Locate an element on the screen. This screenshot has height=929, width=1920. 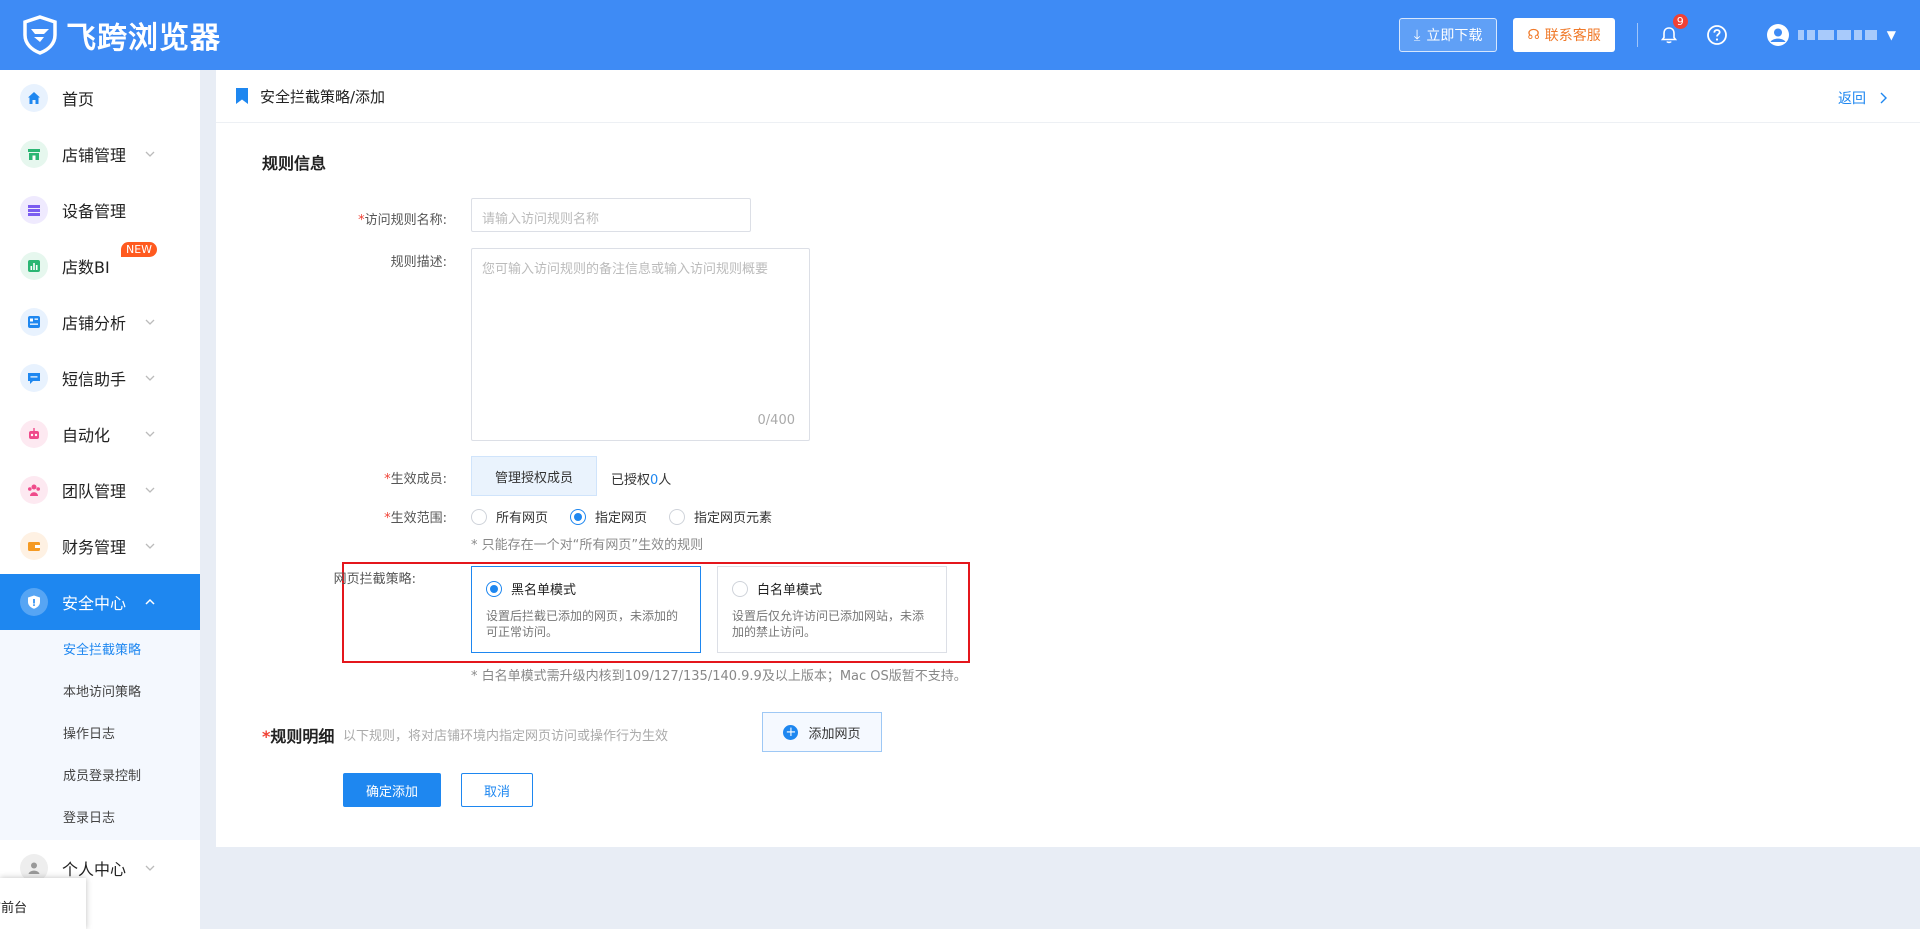
sidebar-item-store: 店铺管理 is located at coordinates (100, 154).